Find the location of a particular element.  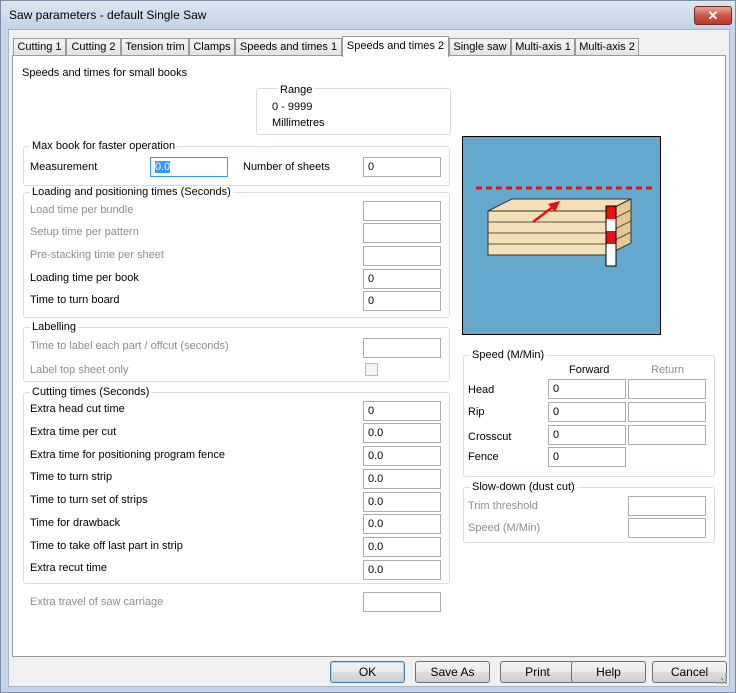

load-time-per-bundle-label: Load time per bundle is located at coordinates (82, 210).